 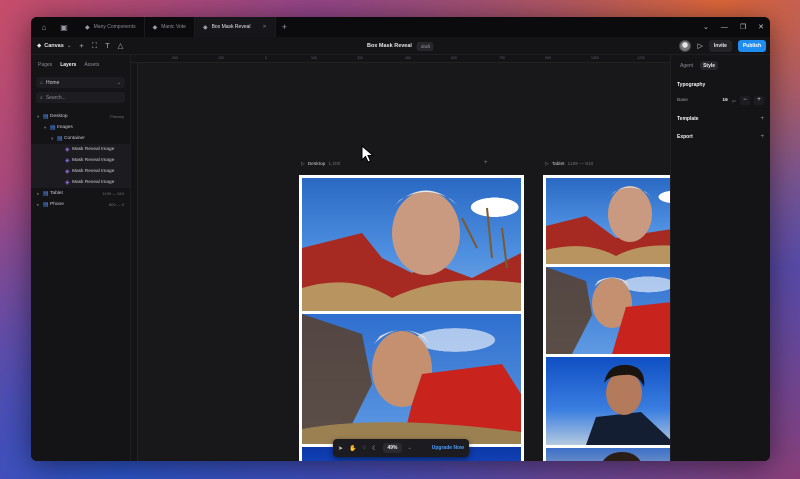 I want to click on status-badge: draft, so click(x=425, y=46).